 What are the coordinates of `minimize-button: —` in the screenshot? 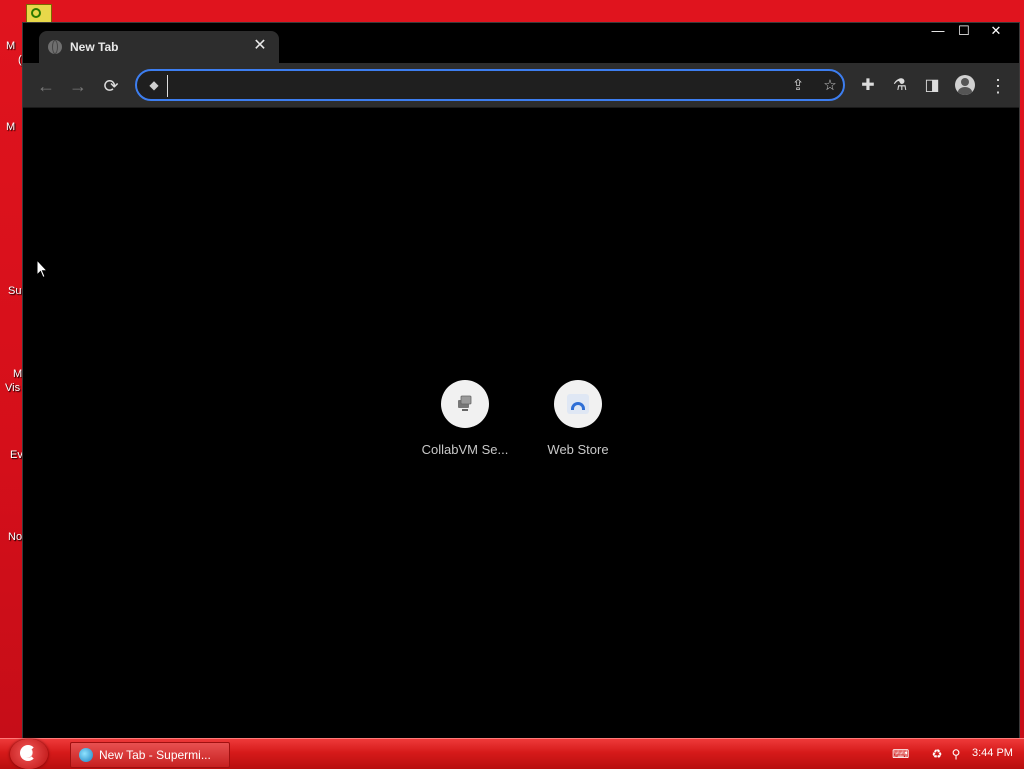 It's located at (938, 31).